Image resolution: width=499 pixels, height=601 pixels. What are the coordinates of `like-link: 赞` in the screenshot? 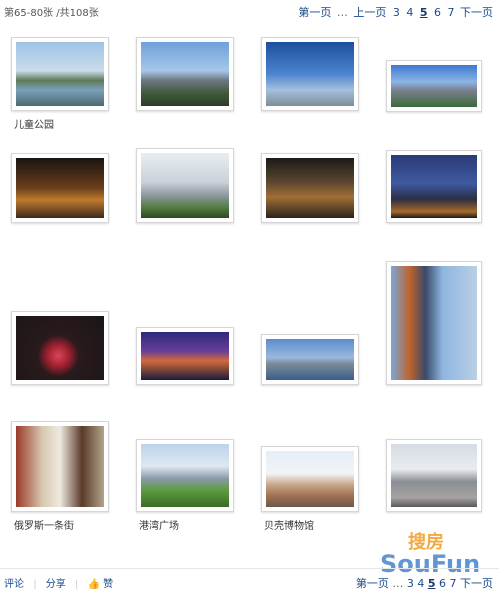 It's located at (108, 584).